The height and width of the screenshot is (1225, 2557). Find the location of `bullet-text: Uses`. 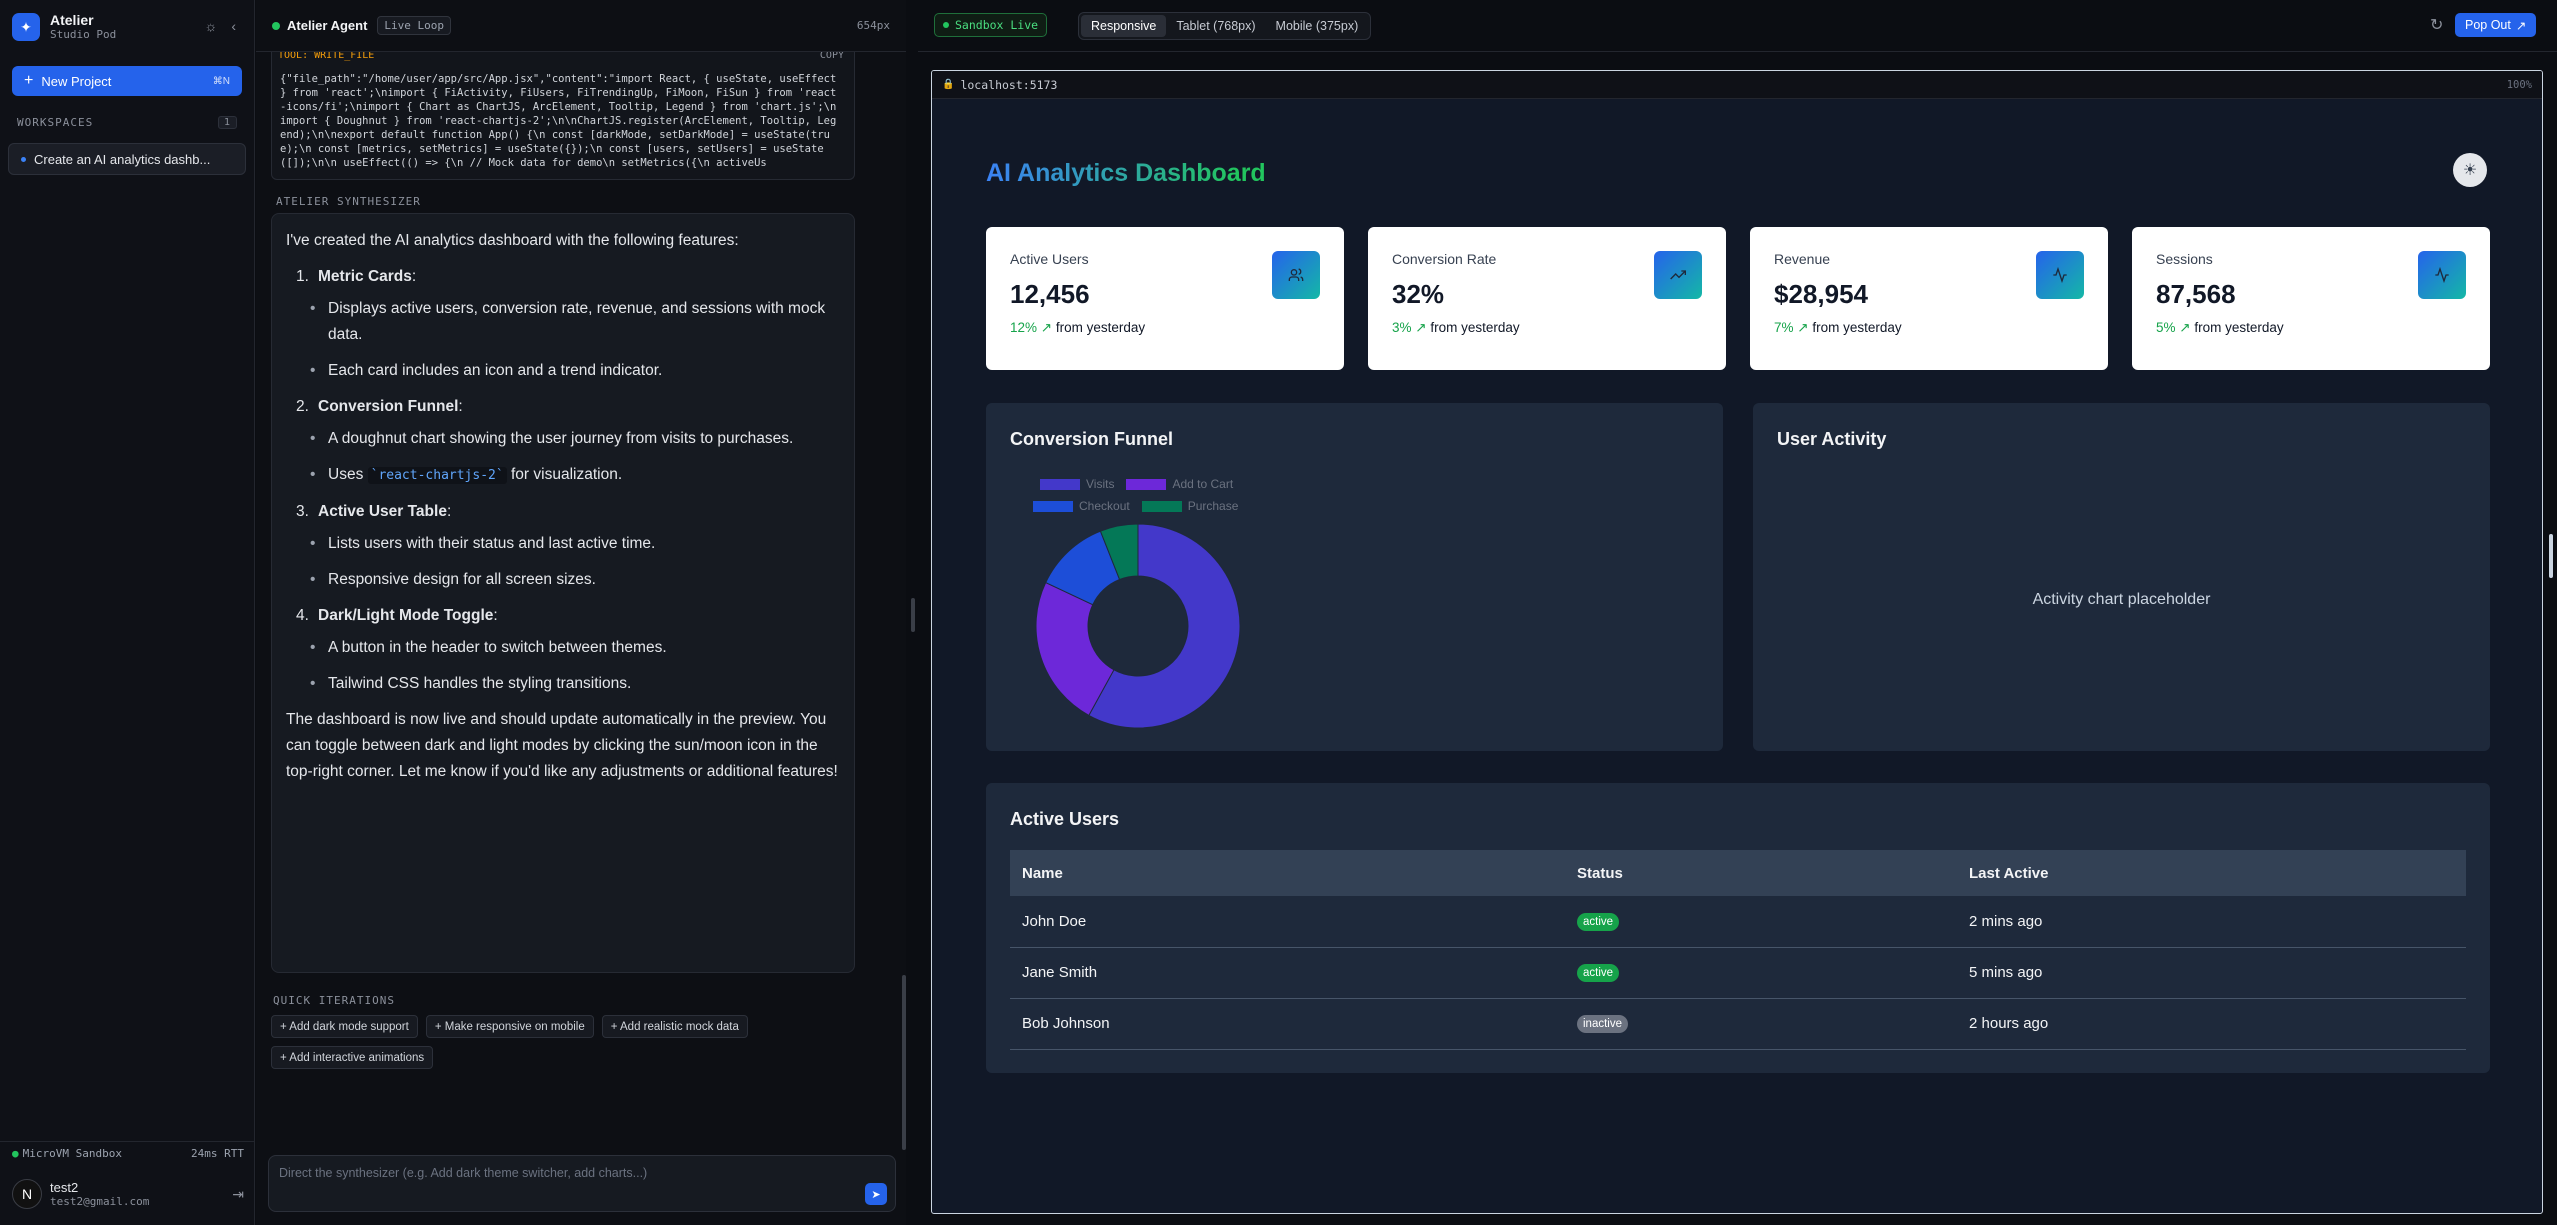

bullet-text: Uses is located at coordinates (348, 474).